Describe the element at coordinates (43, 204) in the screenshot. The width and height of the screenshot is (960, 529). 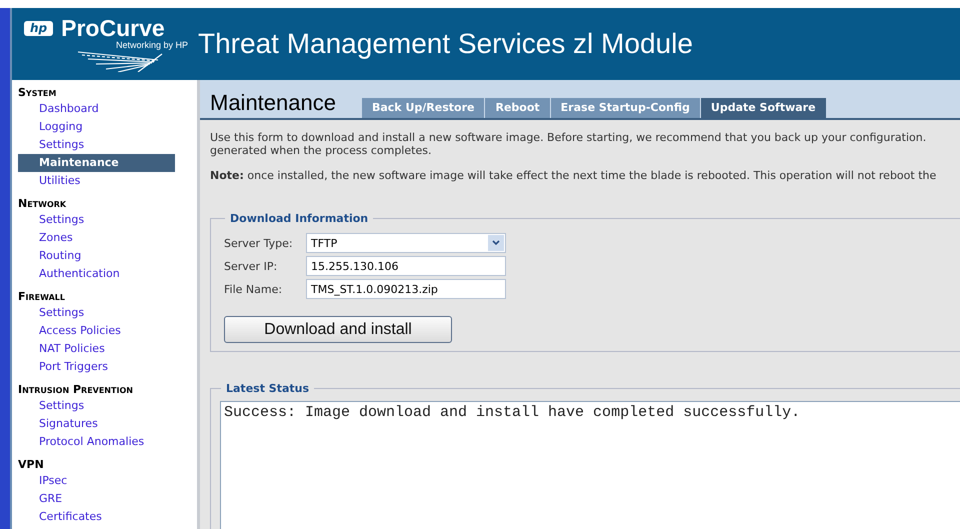
I see `nav-section-heading: Network` at that location.